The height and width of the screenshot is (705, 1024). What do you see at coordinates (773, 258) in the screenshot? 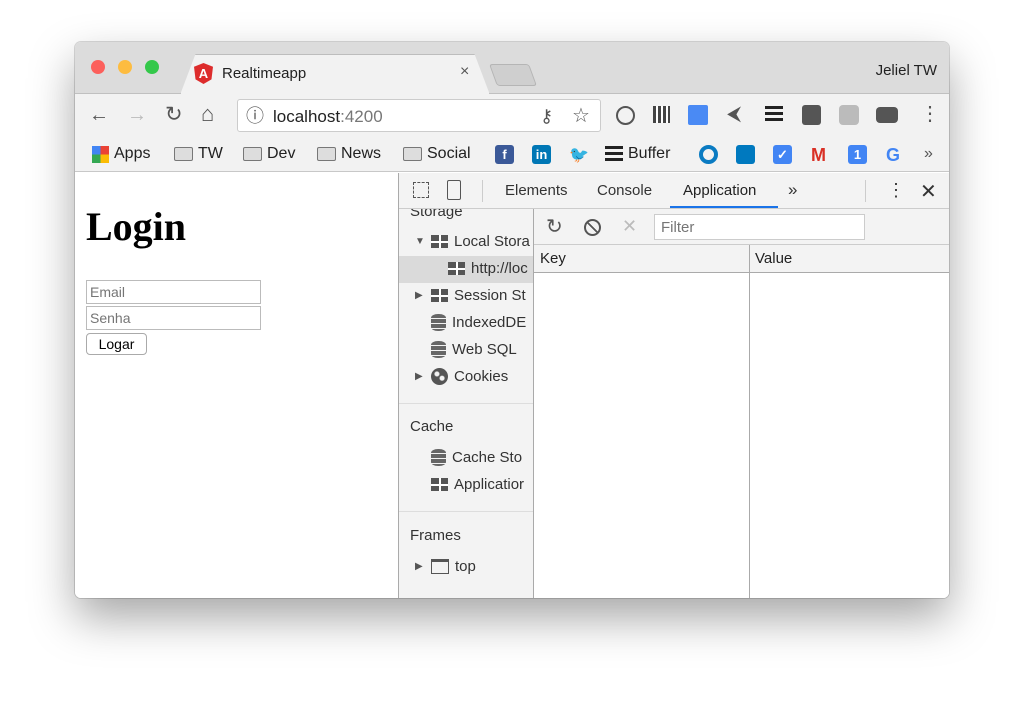
I see `column-value: Value` at bounding box center [773, 258].